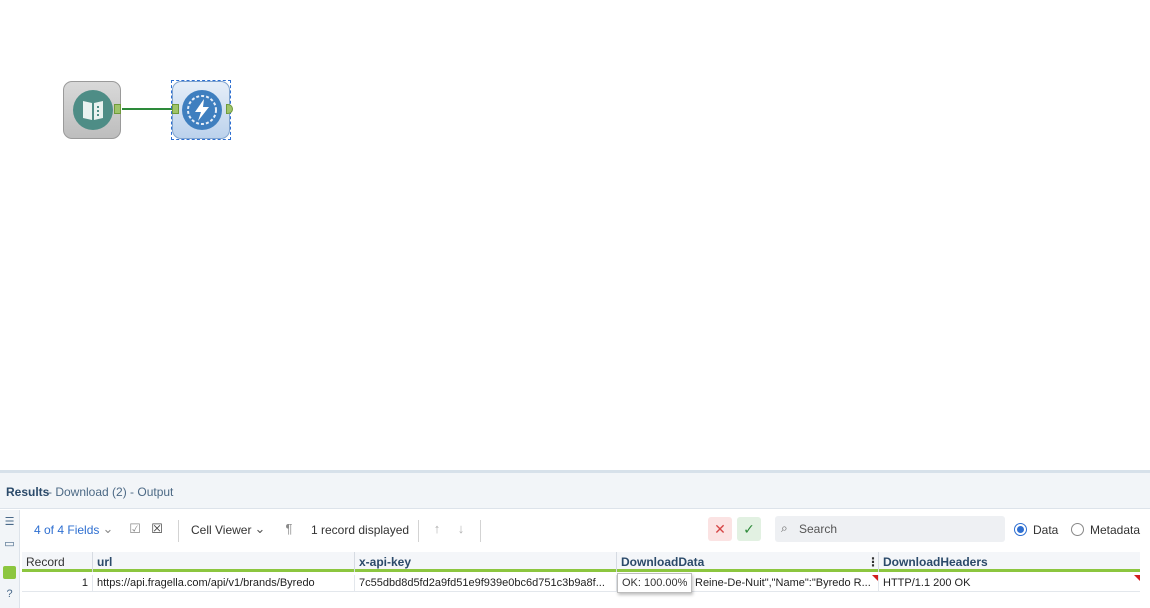  What do you see at coordinates (1077, 529) in the screenshot?
I see `metadata-radio` at bounding box center [1077, 529].